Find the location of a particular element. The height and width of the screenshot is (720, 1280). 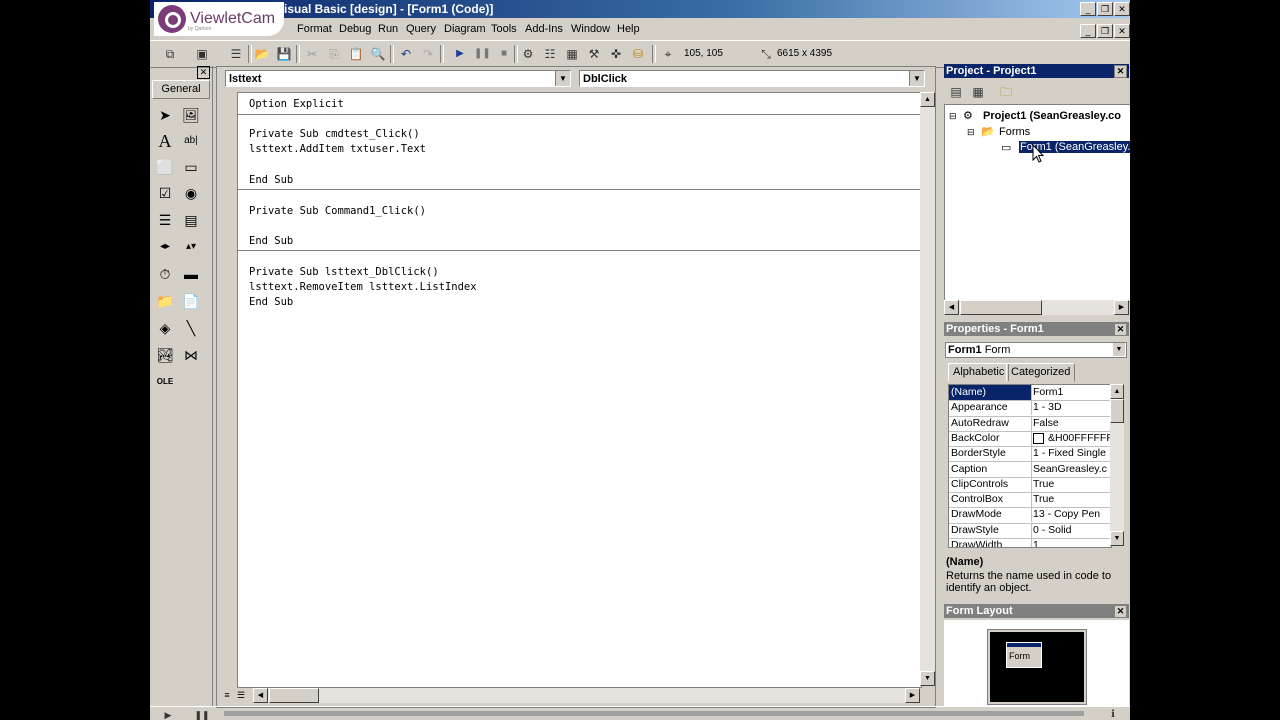

tree-project-root: Project1 (SeanGreasley.co is located at coordinates (1052, 116).